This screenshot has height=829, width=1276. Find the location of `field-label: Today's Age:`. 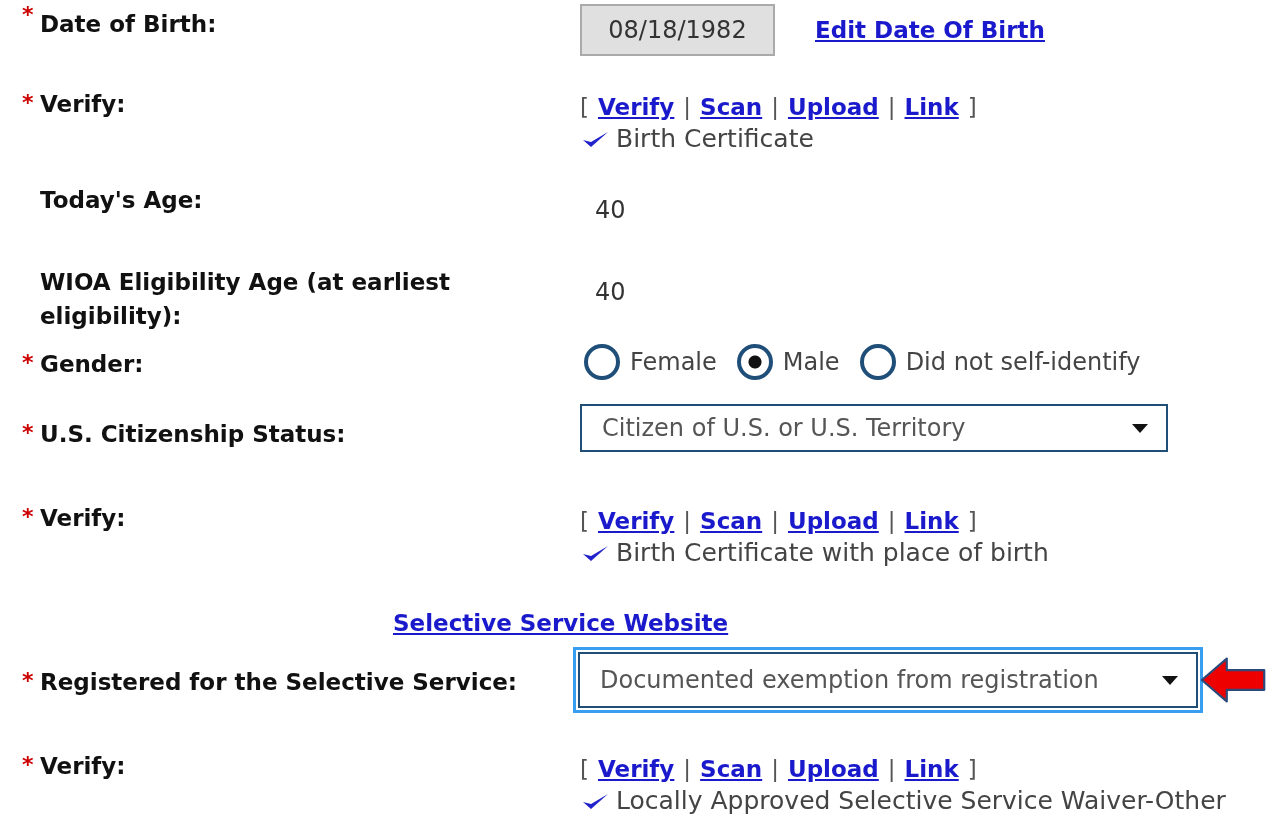

field-label: Today's Age: is located at coordinates (121, 200).